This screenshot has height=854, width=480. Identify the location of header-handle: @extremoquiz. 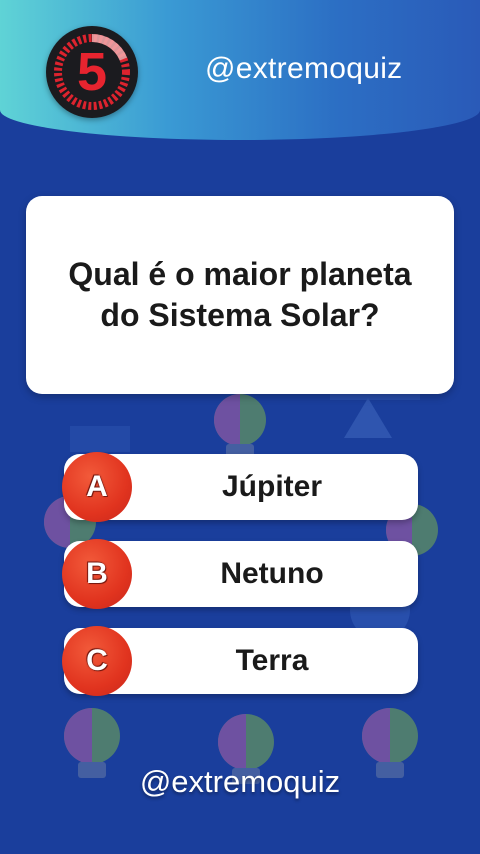
(304, 68).